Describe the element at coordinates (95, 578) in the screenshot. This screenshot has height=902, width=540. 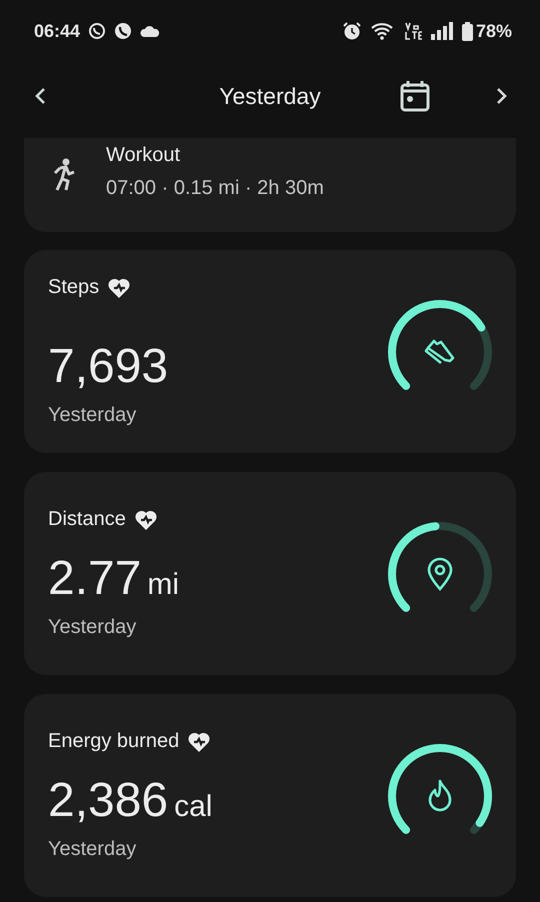
I see `metric-value: 2.77` at that location.